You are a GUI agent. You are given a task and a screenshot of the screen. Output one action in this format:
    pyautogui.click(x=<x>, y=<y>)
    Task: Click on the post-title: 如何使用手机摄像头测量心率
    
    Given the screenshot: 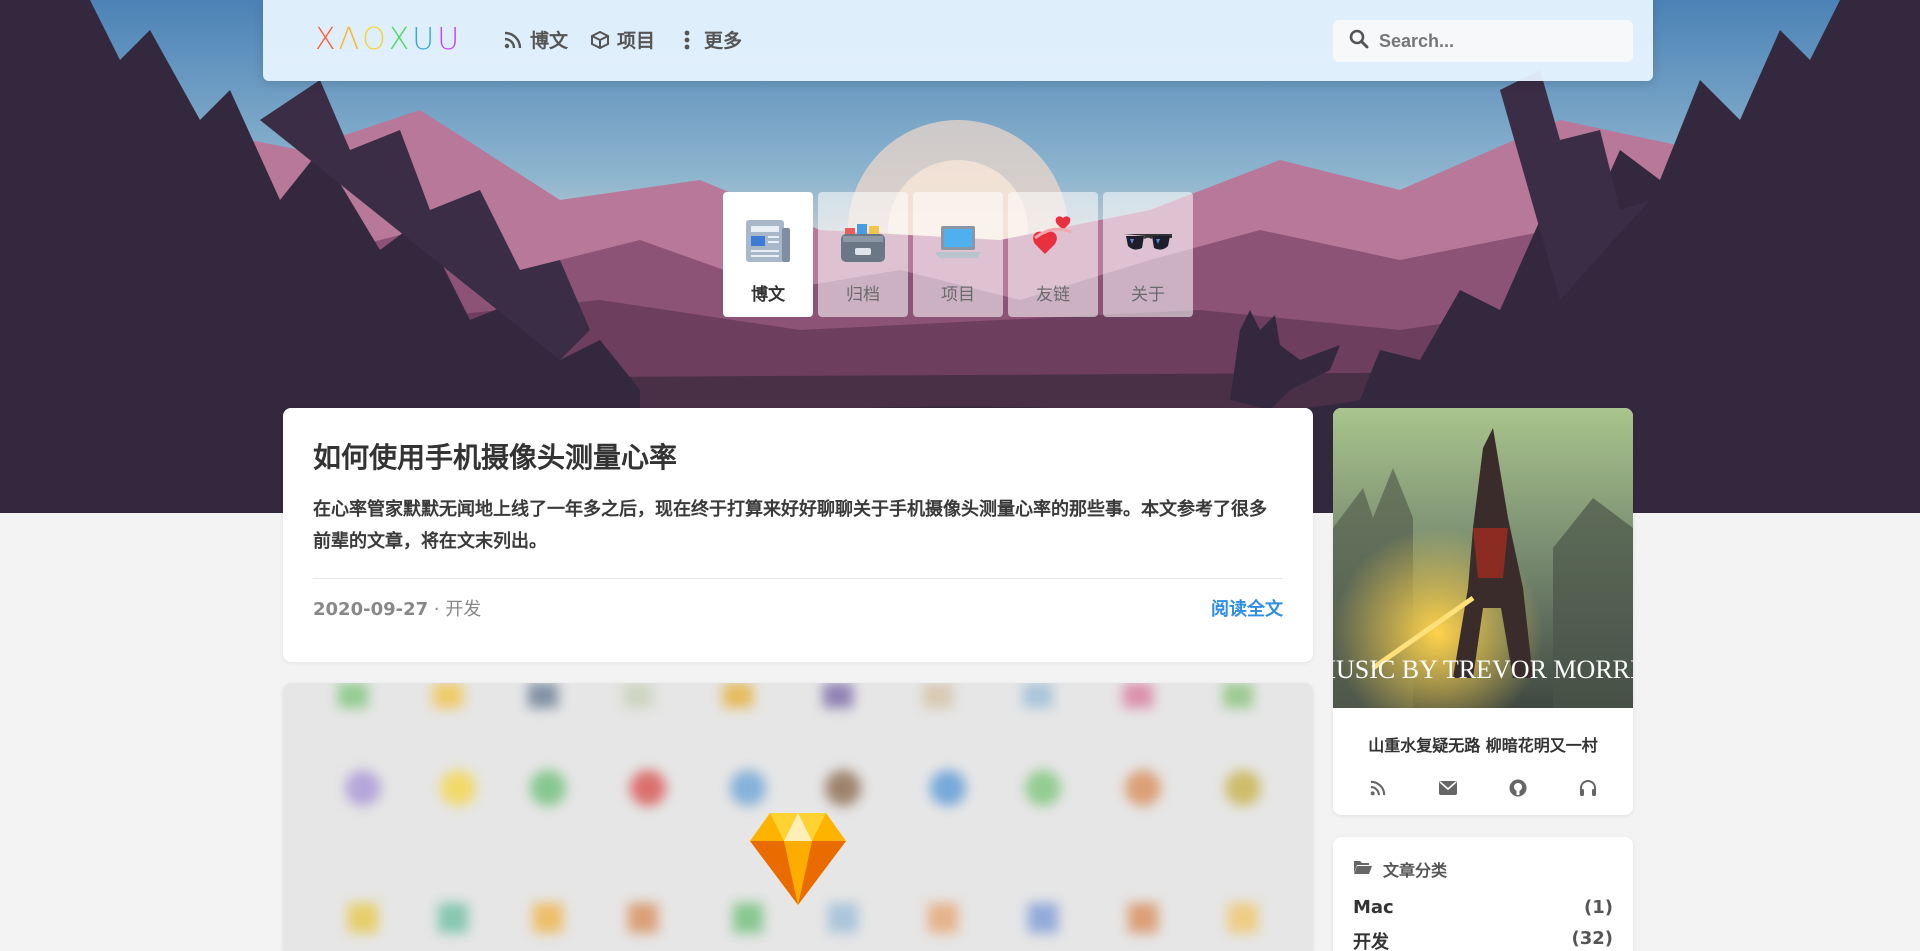 What is the action you would take?
    pyautogui.click(x=798, y=456)
    